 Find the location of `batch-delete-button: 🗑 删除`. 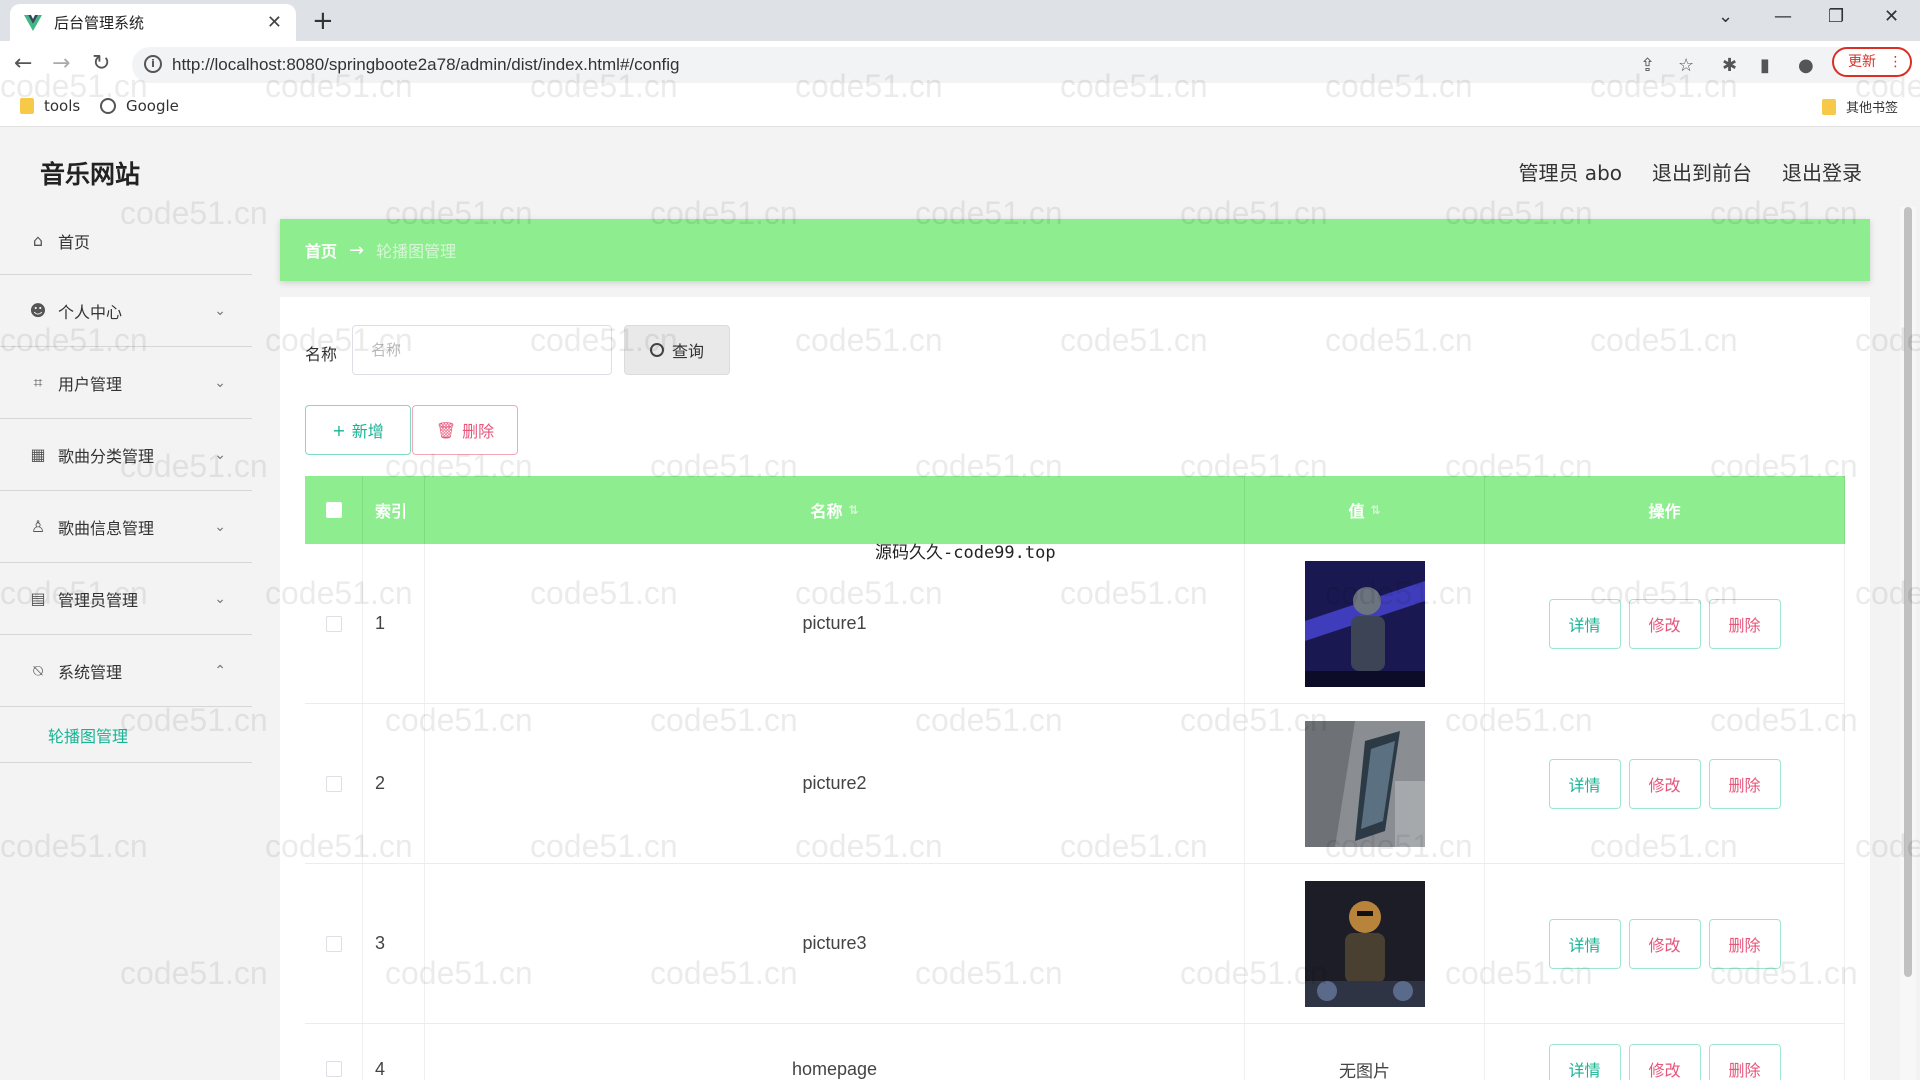

batch-delete-button: 🗑 删除 is located at coordinates (465, 430).